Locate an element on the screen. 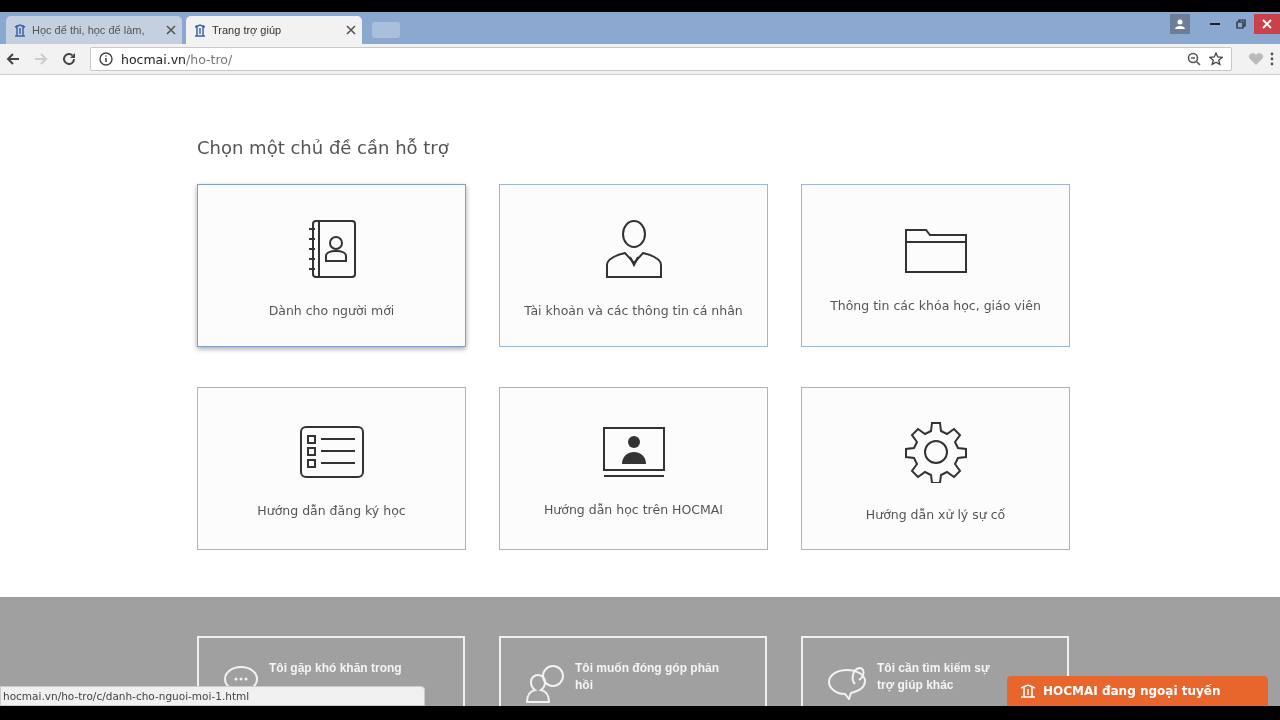 The image size is (1280, 720). card-label: Hướng dẫn học trên HOCMAI is located at coordinates (633, 509).